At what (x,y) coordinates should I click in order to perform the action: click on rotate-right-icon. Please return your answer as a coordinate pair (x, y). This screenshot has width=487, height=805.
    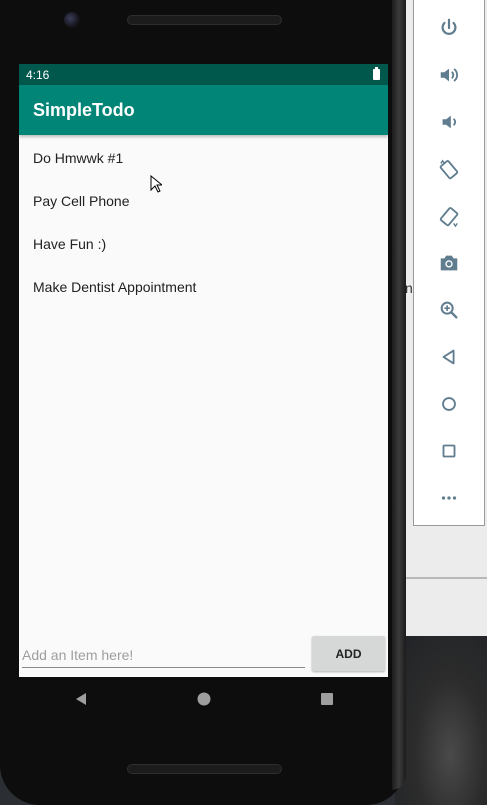
    Looking at the image, I should click on (449, 217).